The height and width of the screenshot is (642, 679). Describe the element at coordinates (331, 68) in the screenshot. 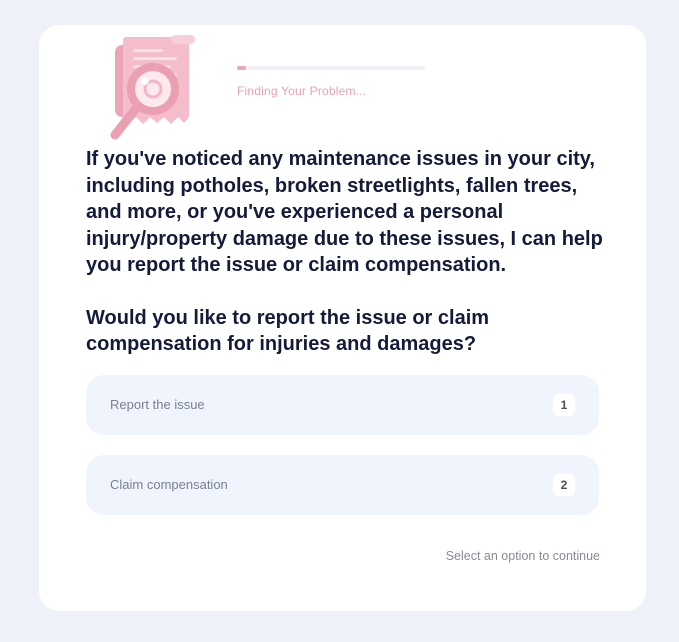

I see `progress-track` at that location.